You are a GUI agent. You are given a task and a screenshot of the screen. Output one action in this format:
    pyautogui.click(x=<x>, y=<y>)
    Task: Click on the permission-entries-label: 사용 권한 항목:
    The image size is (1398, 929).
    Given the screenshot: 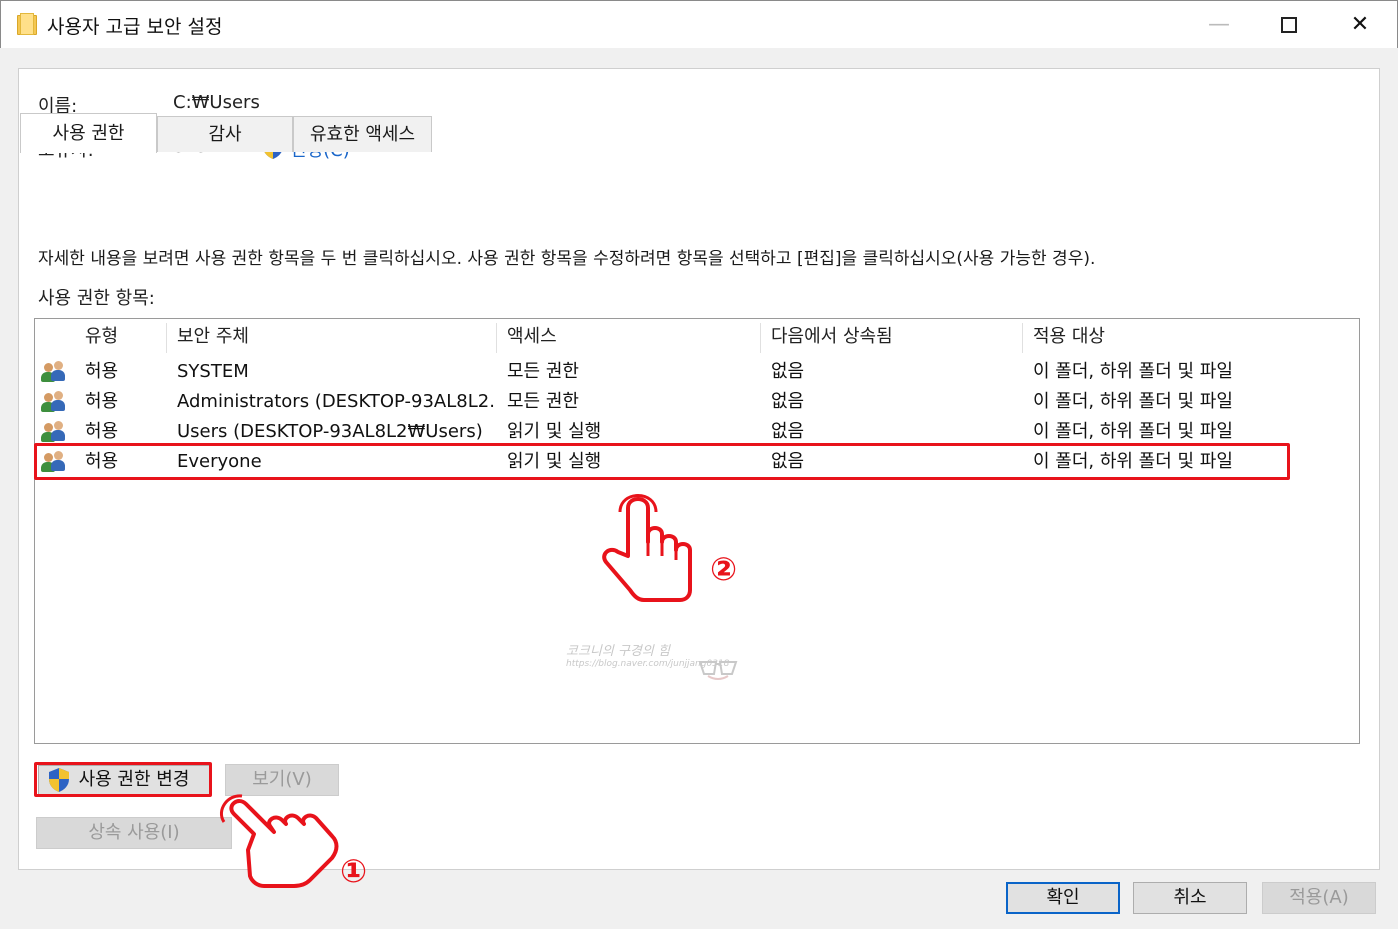 What is the action you would take?
    pyautogui.click(x=96, y=298)
    